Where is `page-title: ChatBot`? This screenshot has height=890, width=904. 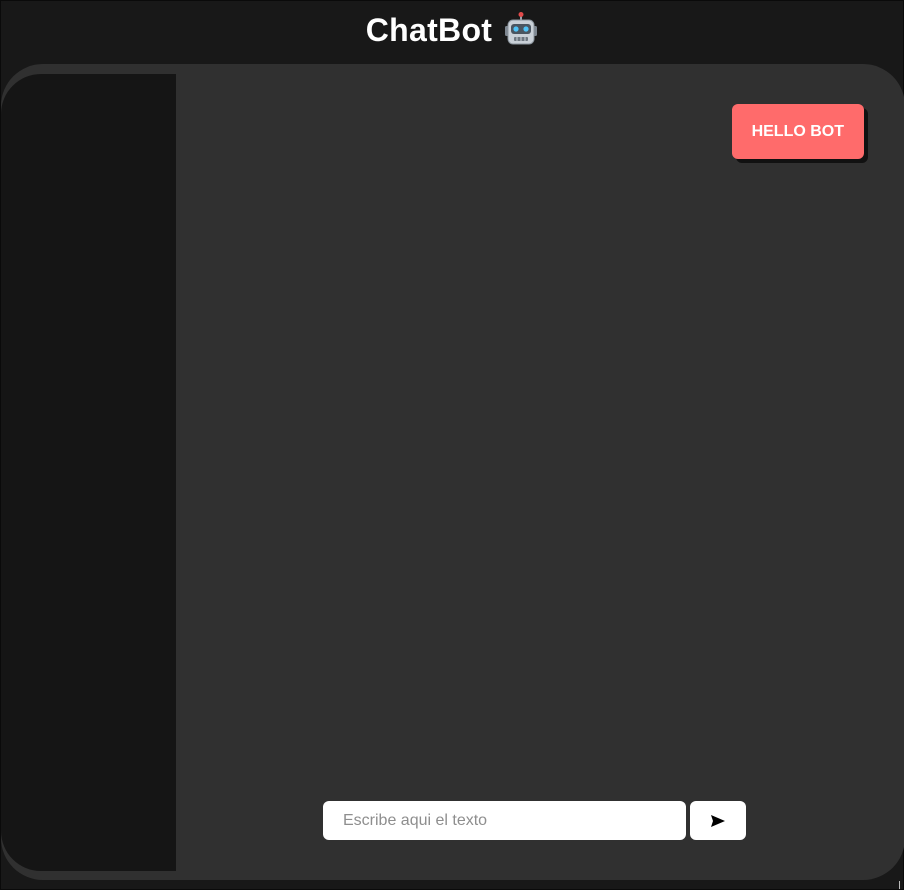 page-title: ChatBot is located at coordinates (453, 30).